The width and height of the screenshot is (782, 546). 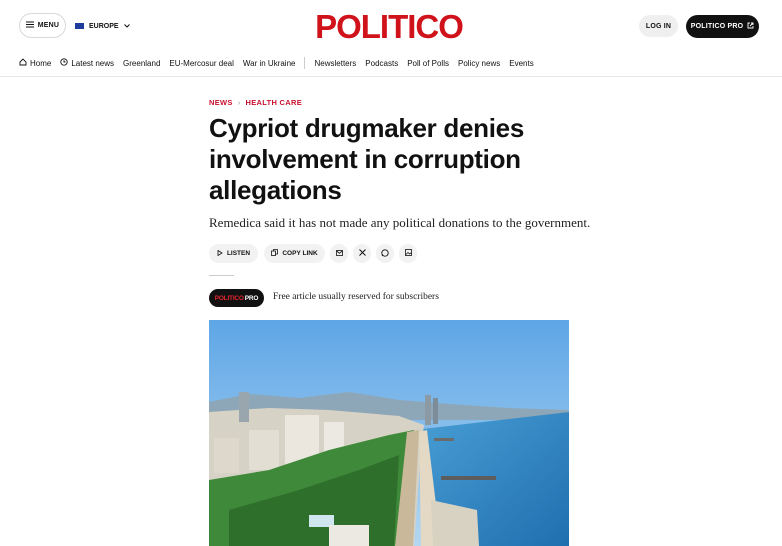 I want to click on play-icon, so click(x=220, y=253).